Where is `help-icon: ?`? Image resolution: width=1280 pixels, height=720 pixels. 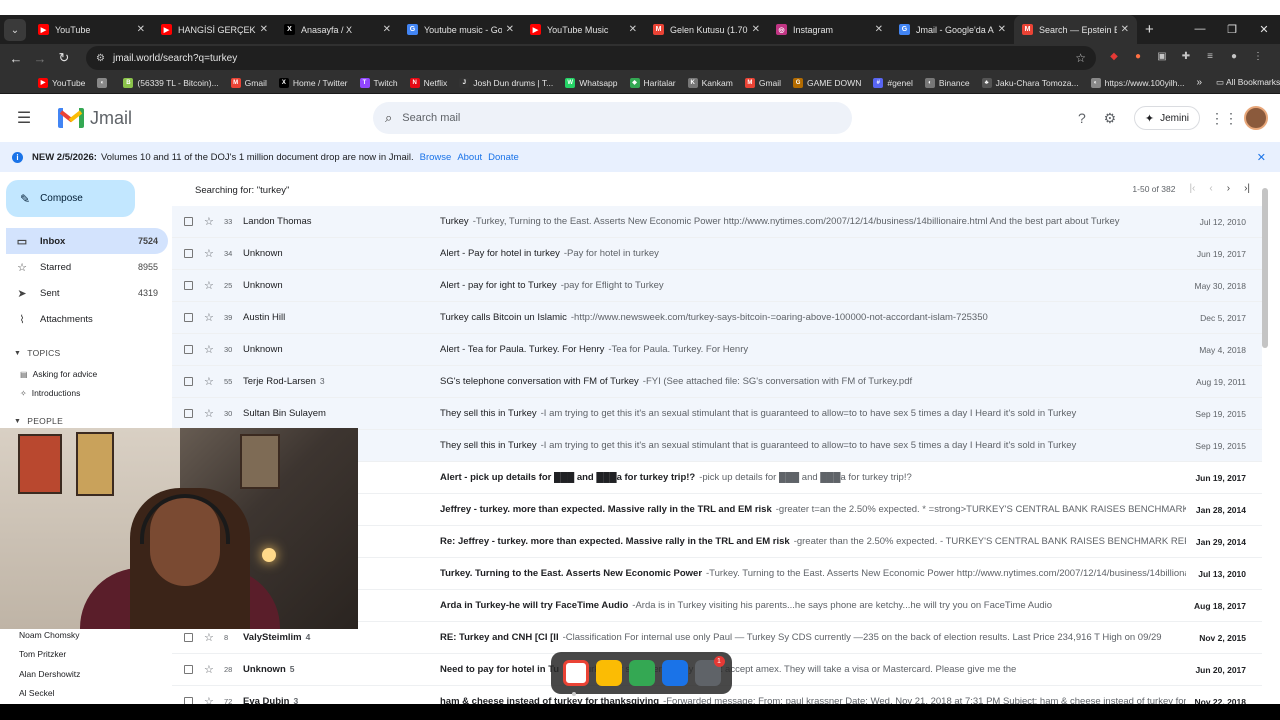
help-icon: ? is located at coordinates (1082, 118).